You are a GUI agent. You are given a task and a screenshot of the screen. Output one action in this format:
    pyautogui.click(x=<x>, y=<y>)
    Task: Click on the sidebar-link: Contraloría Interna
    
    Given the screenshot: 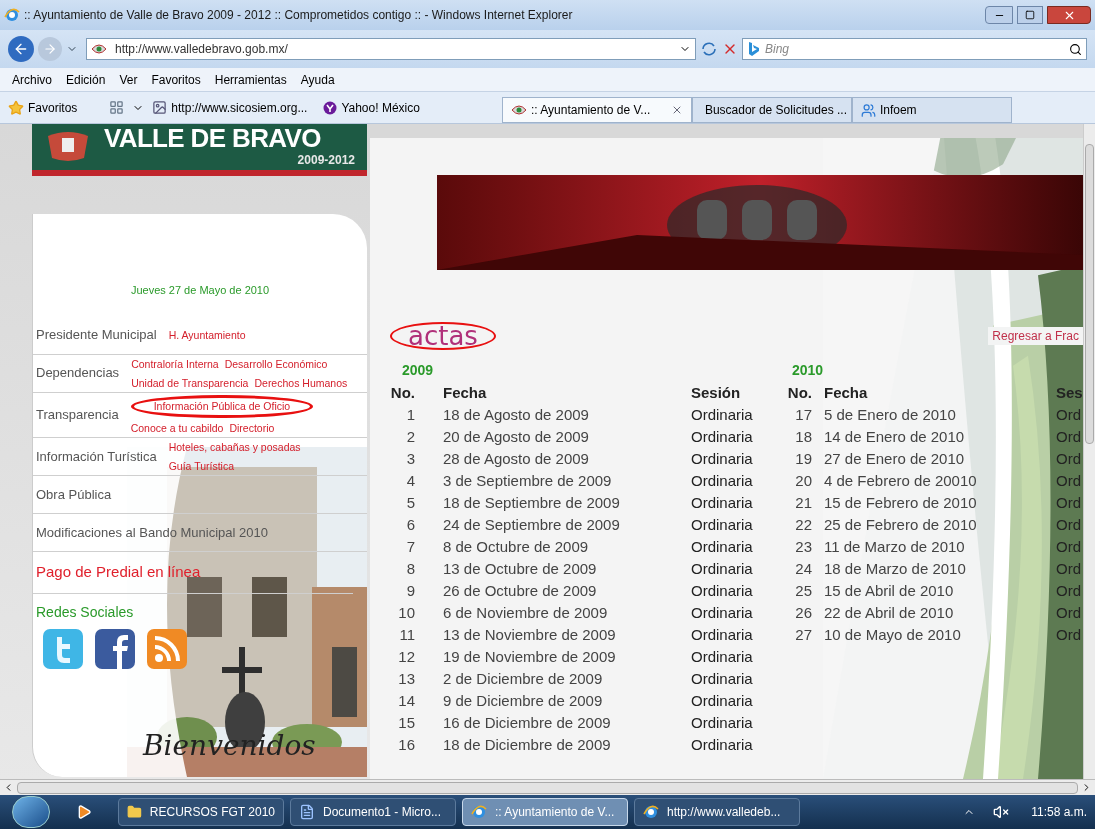 What is the action you would take?
    pyautogui.click(x=175, y=364)
    